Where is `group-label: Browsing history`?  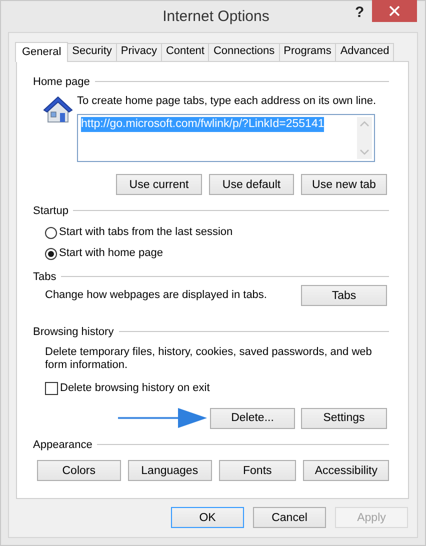
group-label: Browsing history is located at coordinates (73, 332).